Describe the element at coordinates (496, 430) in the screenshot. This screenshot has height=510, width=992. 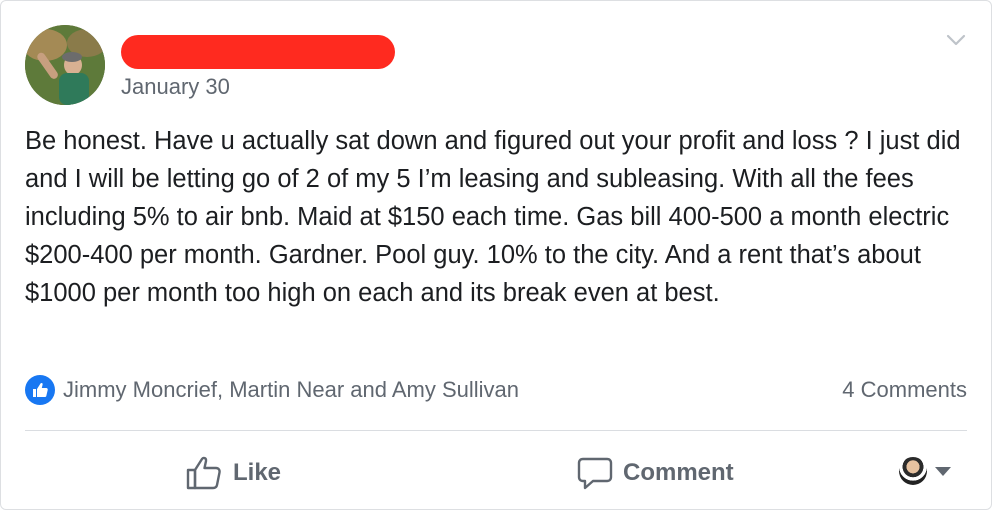
I see `divider` at that location.